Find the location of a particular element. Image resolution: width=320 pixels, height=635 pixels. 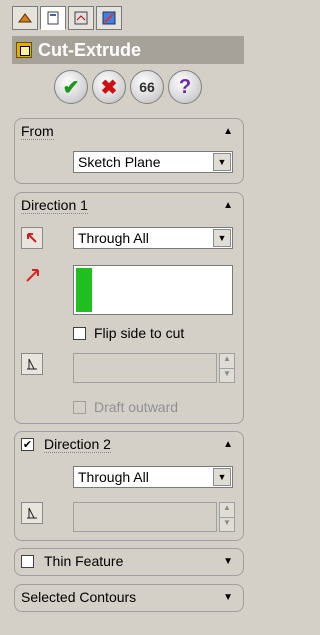

draft-outward-label: Draft outward is located at coordinates (136, 407).